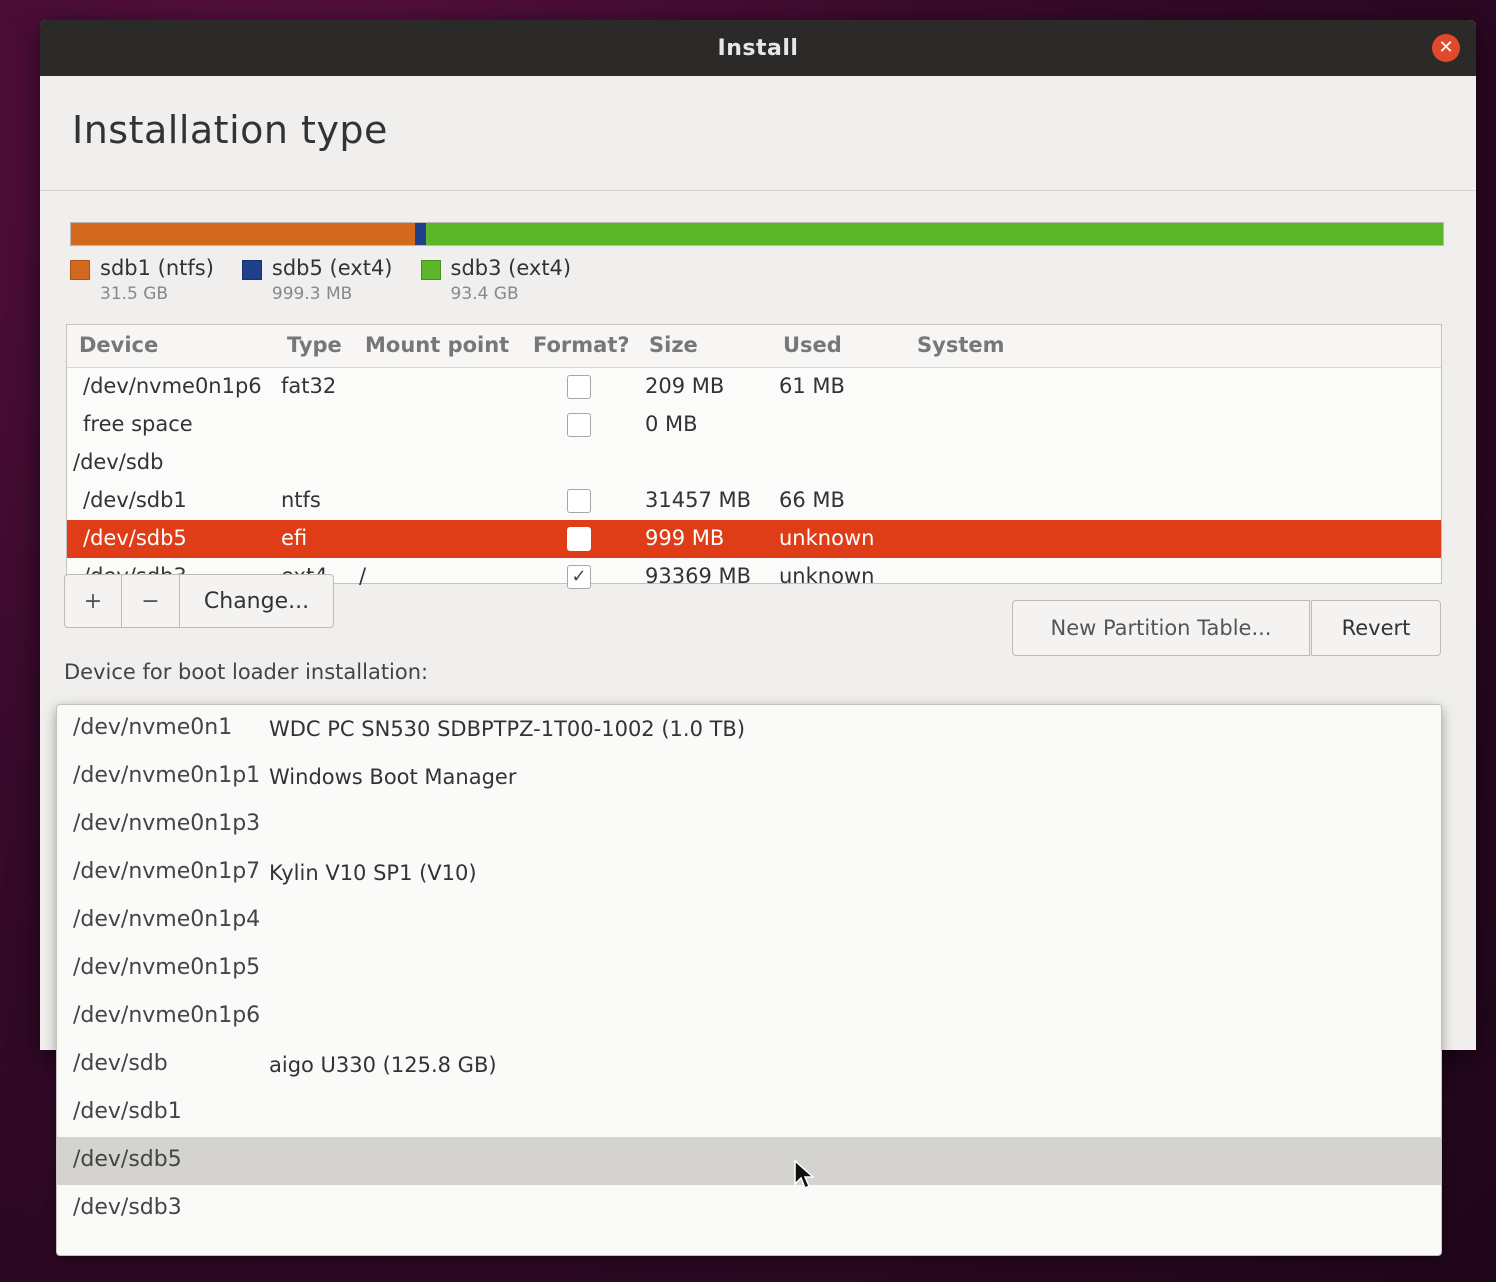 This screenshot has height=1282, width=1496. I want to click on legend-partition-size: 999.3 MB, so click(312, 294).